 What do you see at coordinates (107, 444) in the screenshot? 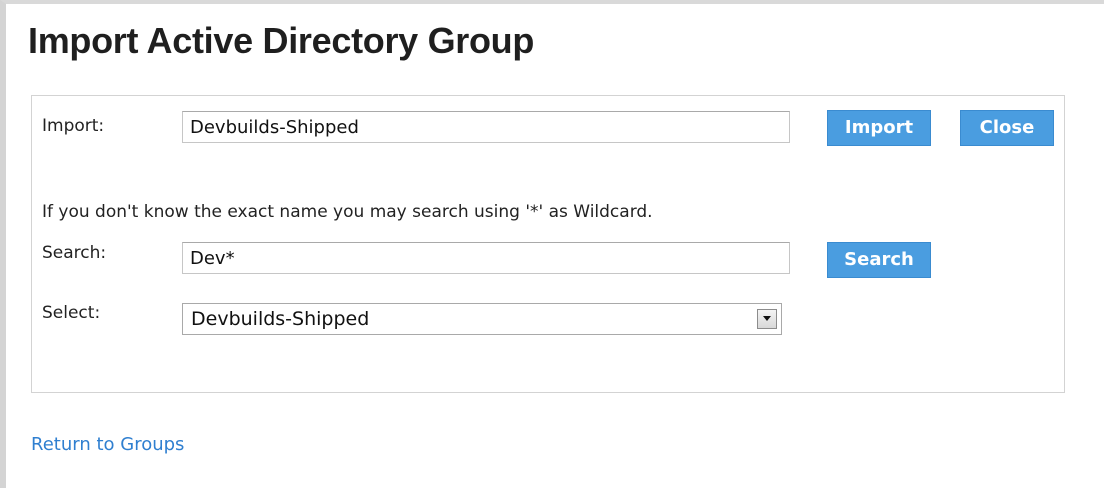
I see `return-to-groups-link: Return to Groups` at bounding box center [107, 444].